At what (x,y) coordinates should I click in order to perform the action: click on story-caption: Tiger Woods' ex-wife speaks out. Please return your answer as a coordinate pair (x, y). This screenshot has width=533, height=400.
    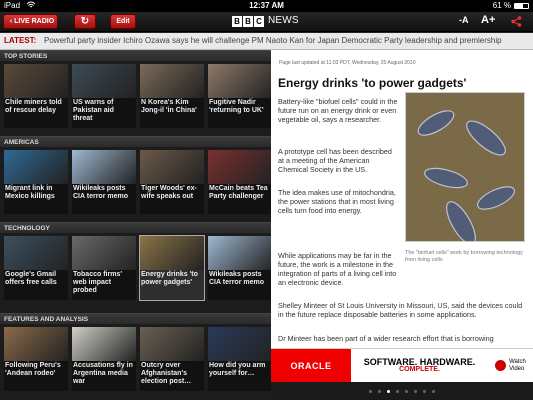
    Looking at the image, I should click on (169, 192).